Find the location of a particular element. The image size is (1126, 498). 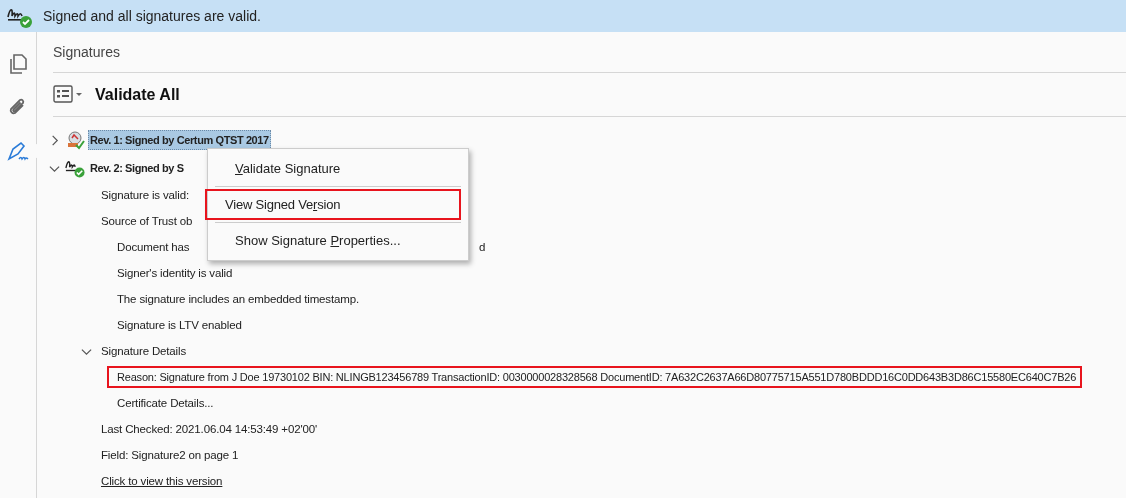

detail-text: Last Checked: 2021.06.04 14:53:49 +02'00' is located at coordinates (209, 429).